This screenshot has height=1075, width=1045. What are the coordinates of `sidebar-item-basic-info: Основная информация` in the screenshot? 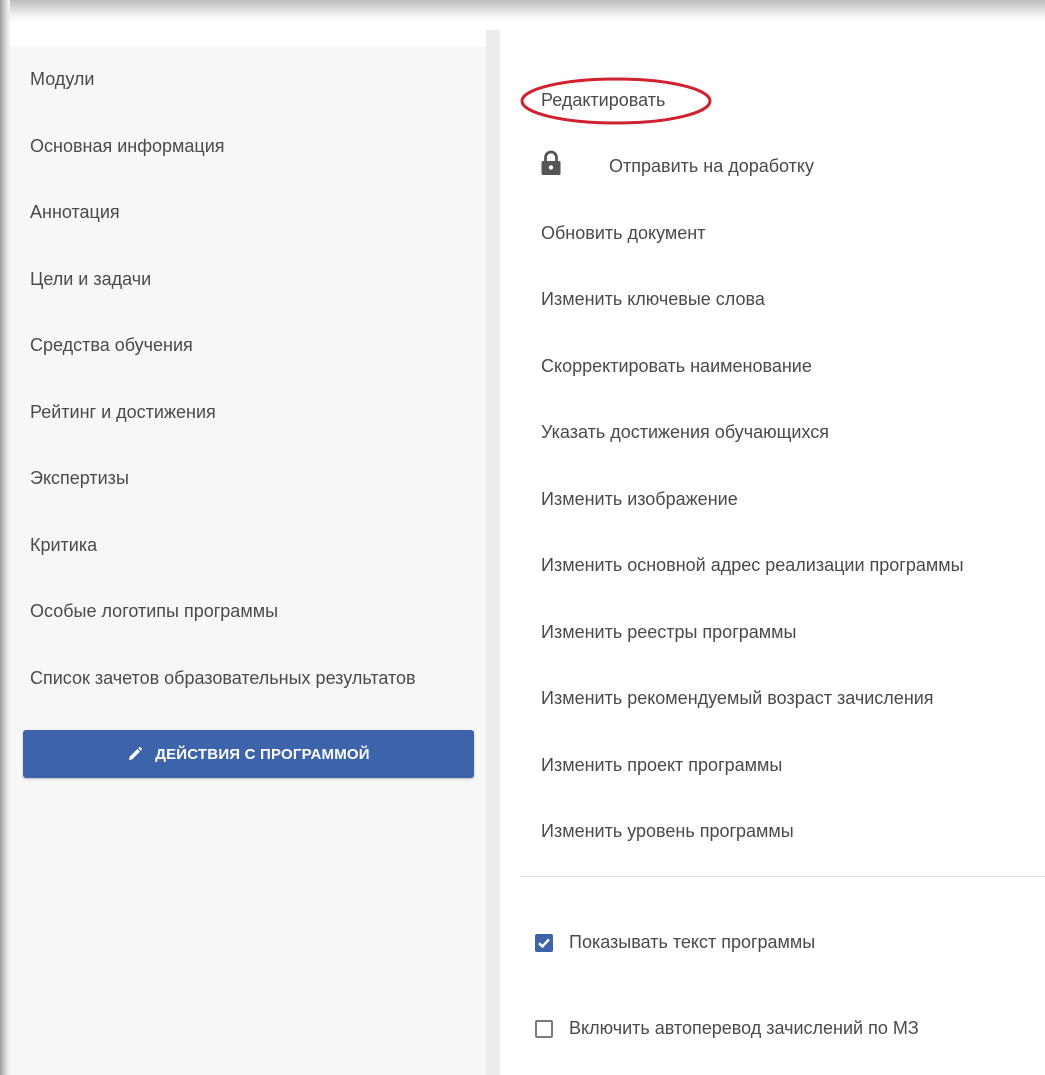 It's located at (127, 146).